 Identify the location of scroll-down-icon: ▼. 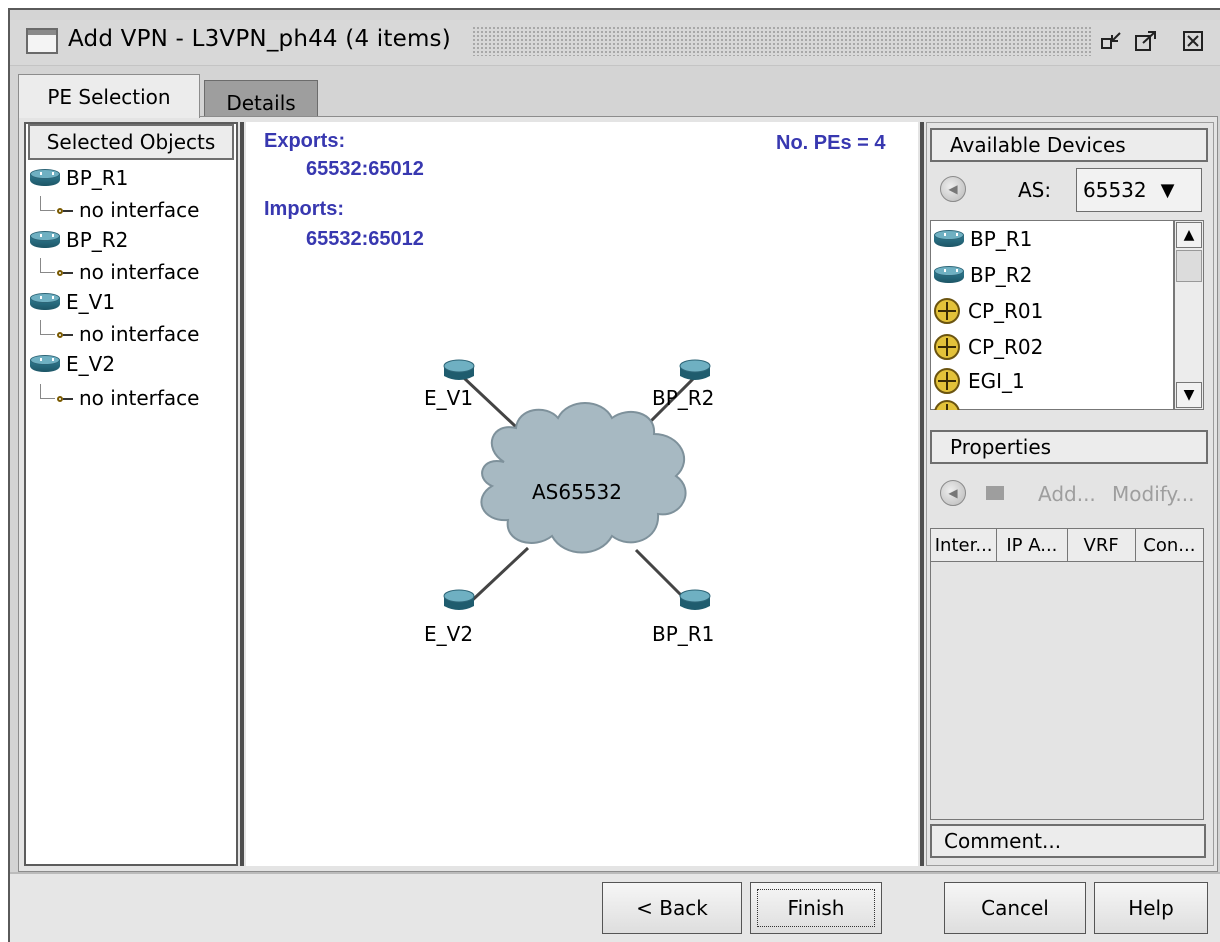
(1189, 395).